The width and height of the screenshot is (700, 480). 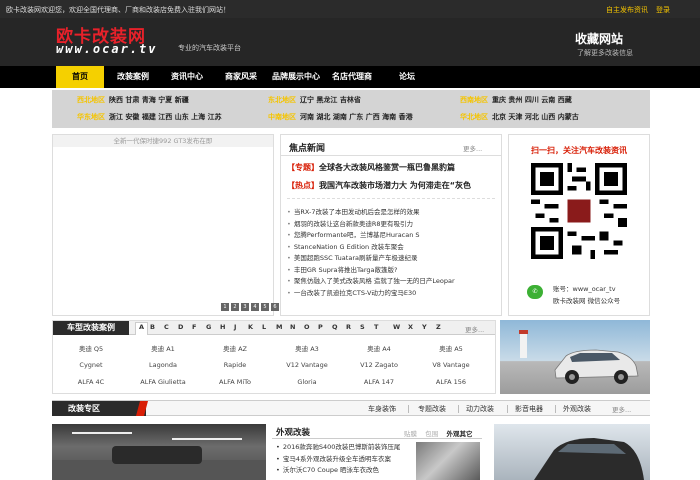 I want to click on zone-link-exterior: 外观改装, so click(x=577, y=409).